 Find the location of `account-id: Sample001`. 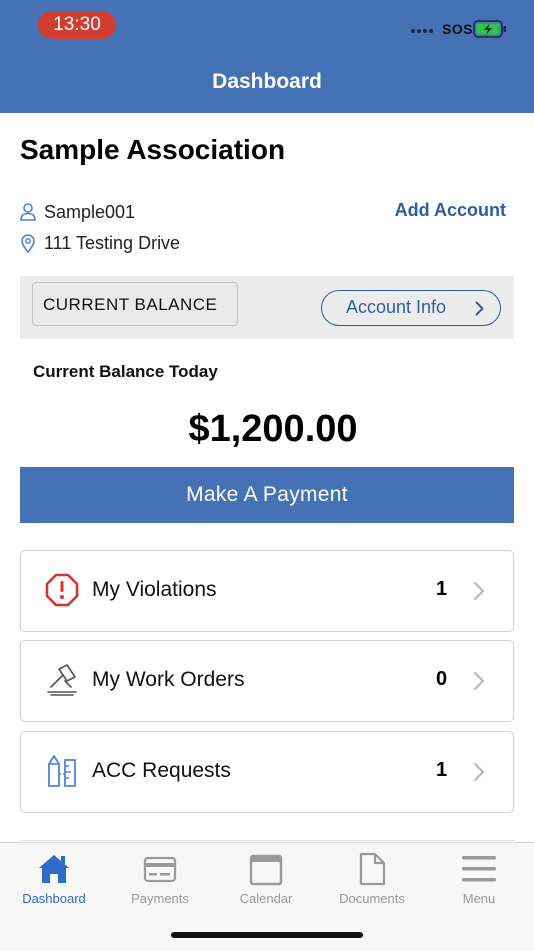

account-id: Sample001 is located at coordinates (90, 211).